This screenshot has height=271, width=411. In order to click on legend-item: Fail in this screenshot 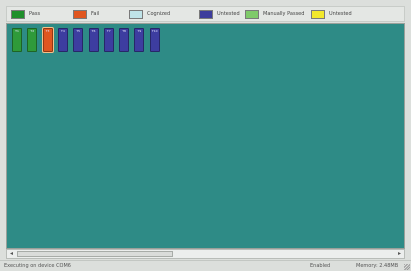, I will do `click(86, 14)`.